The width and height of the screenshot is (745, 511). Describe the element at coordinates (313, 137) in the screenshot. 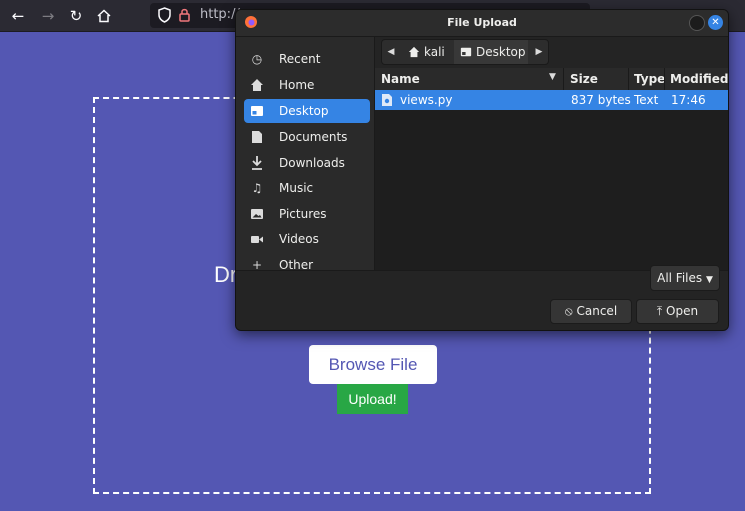

I see `sidebar-item-label: Documents` at that location.